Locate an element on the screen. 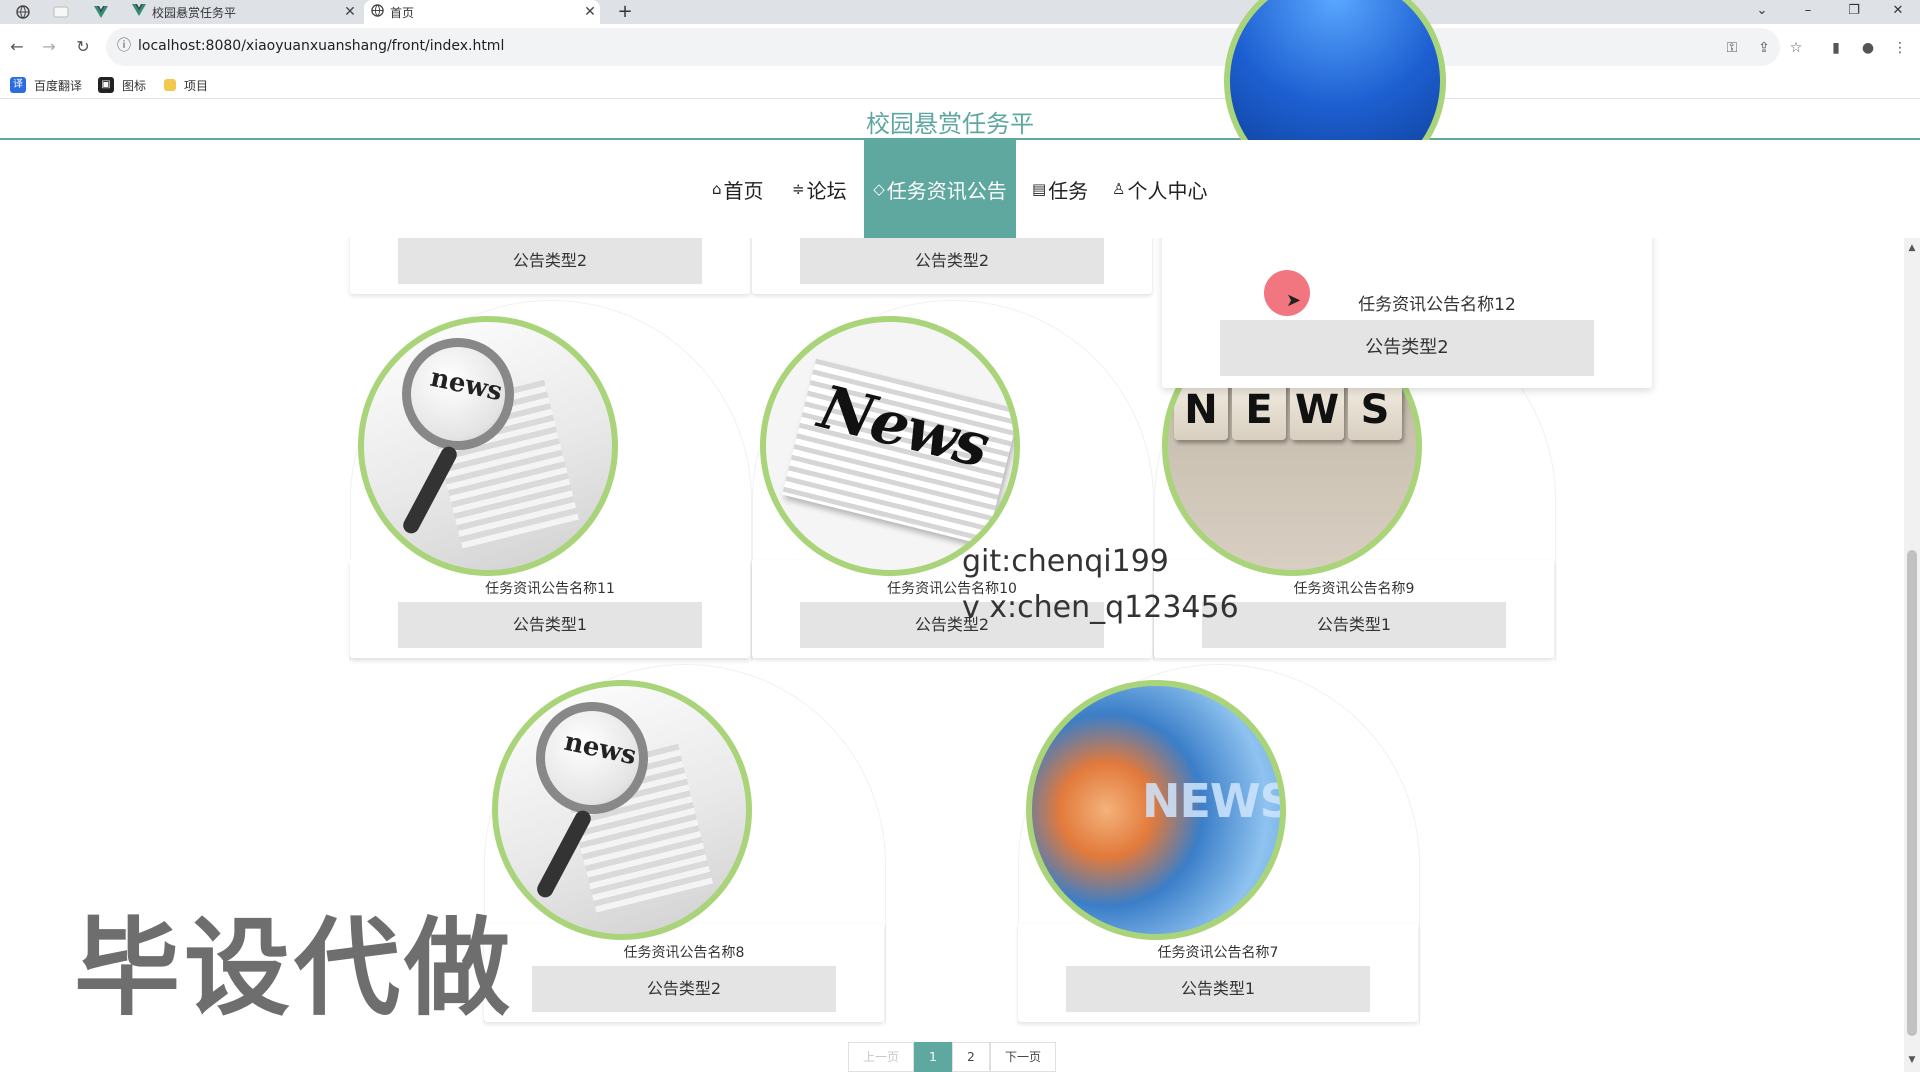  task-icon: ▤ is located at coordinates (1039, 189).